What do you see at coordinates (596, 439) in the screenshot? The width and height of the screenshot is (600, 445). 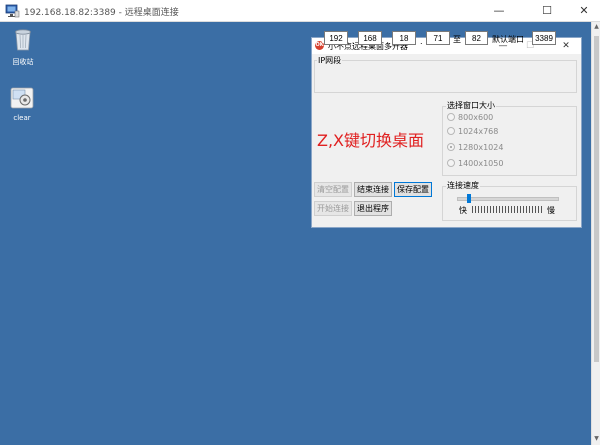 I see `scroll-down-icon: ▼` at bounding box center [596, 439].